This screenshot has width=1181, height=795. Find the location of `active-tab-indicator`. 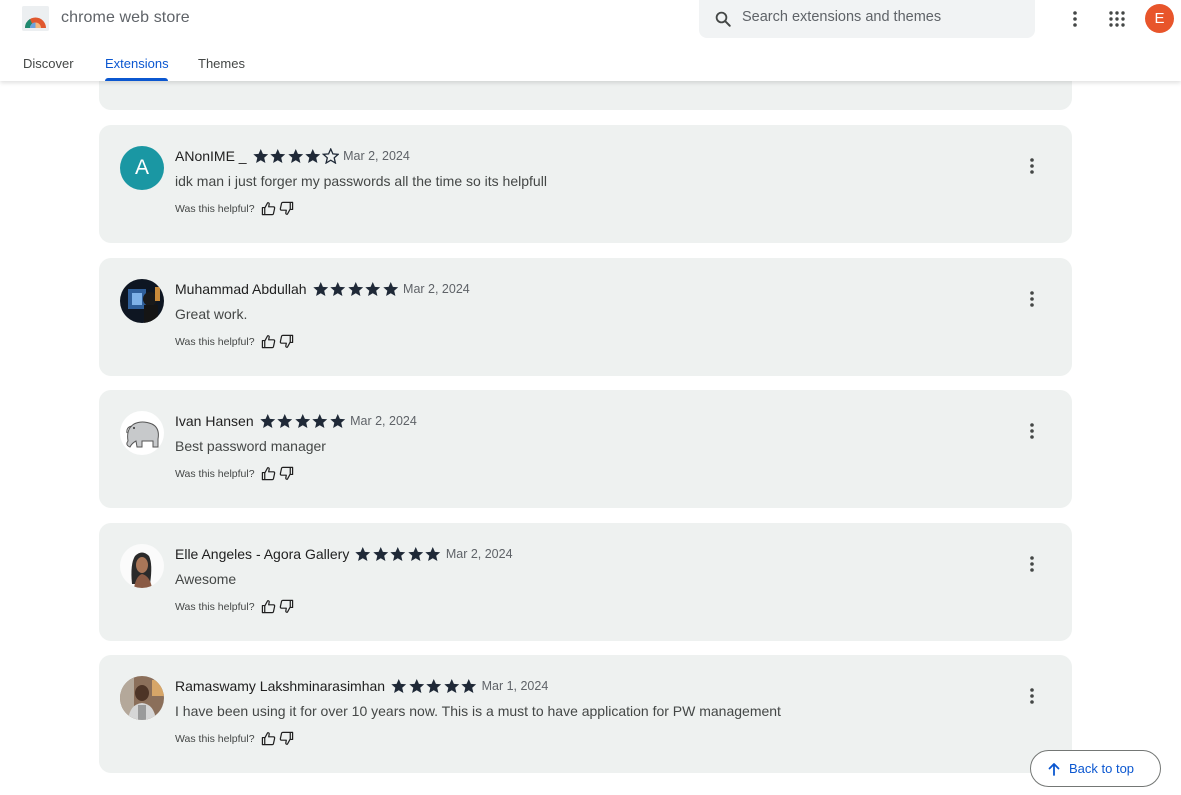

active-tab-indicator is located at coordinates (136, 79).